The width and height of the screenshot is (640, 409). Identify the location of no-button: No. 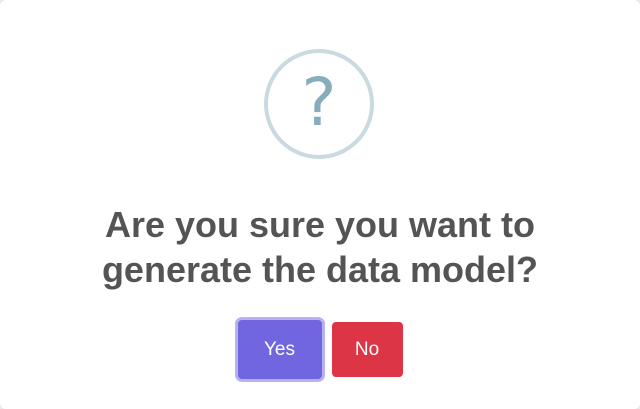
(367, 349).